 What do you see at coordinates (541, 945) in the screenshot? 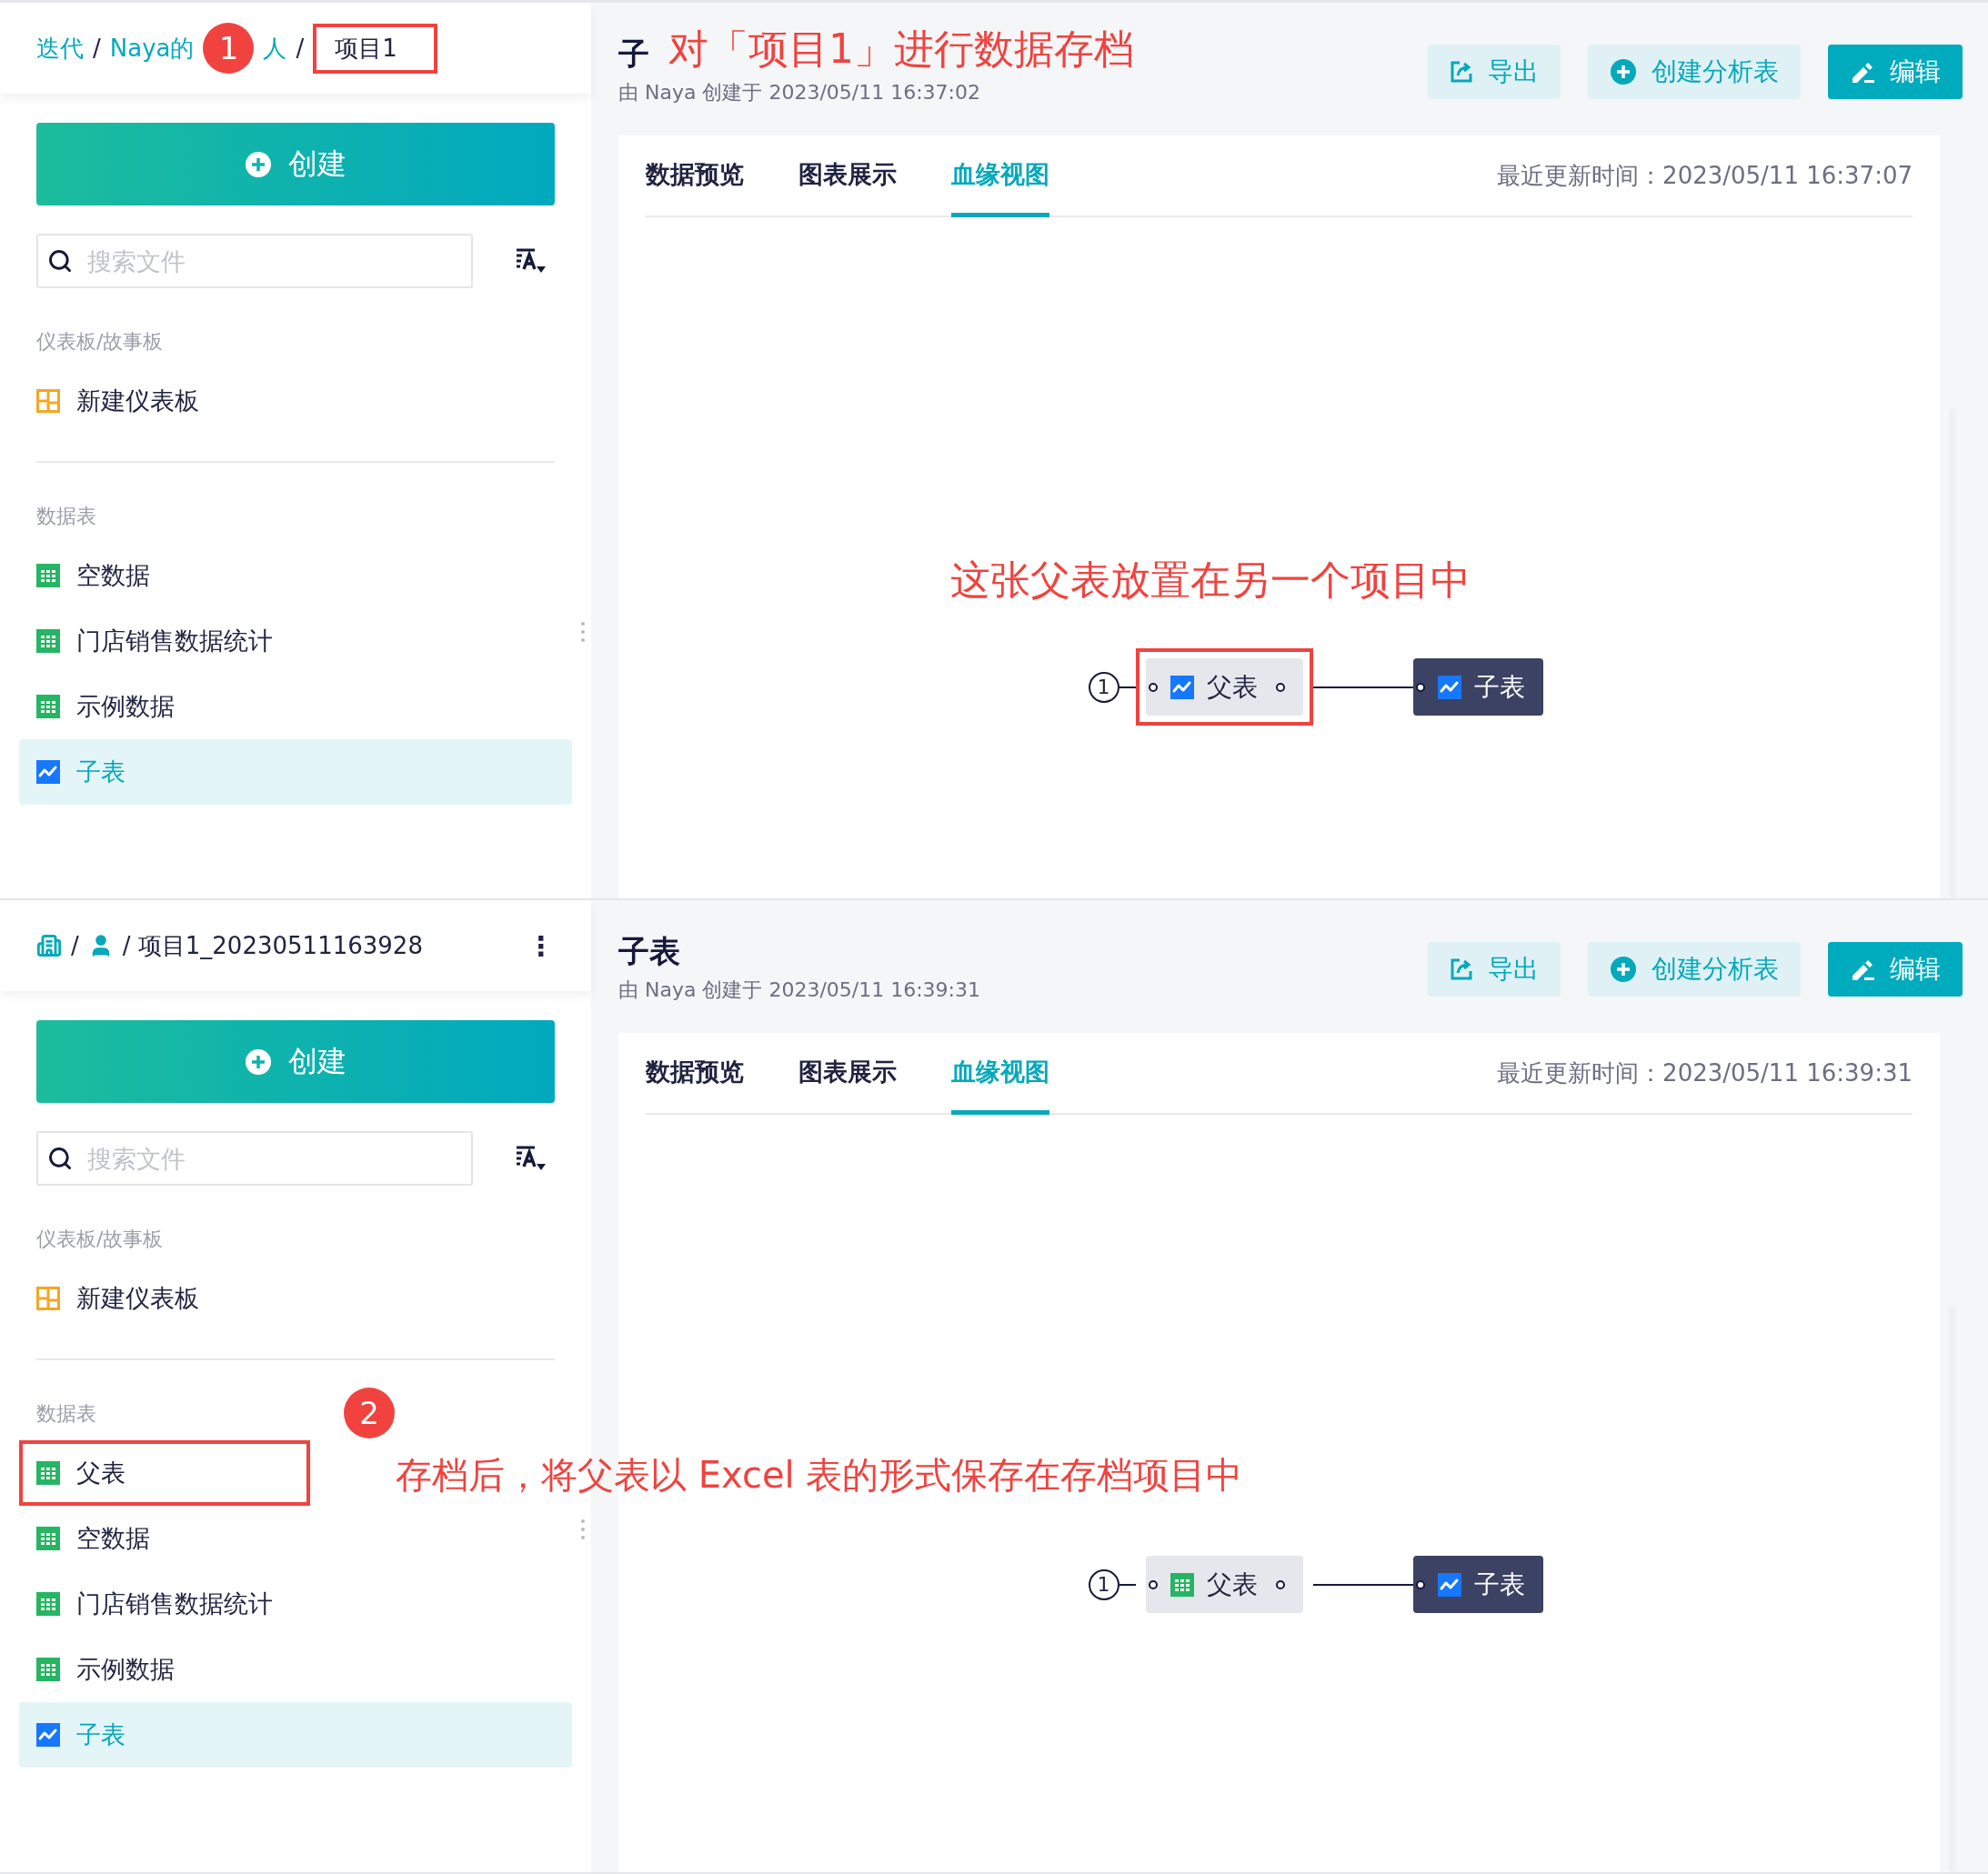
I see `more-menu-icon: ⋮` at bounding box center [541, 945].